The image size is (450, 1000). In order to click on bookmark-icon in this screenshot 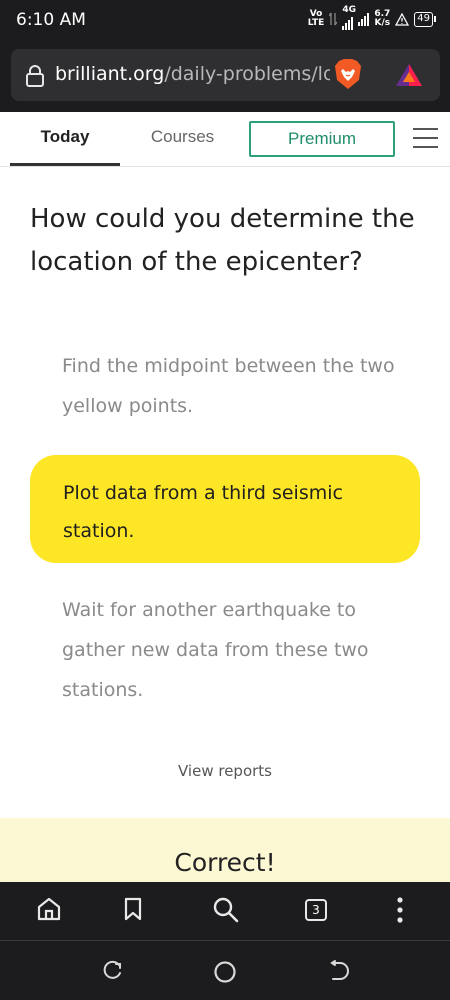, I will do `click(133, 909)`.